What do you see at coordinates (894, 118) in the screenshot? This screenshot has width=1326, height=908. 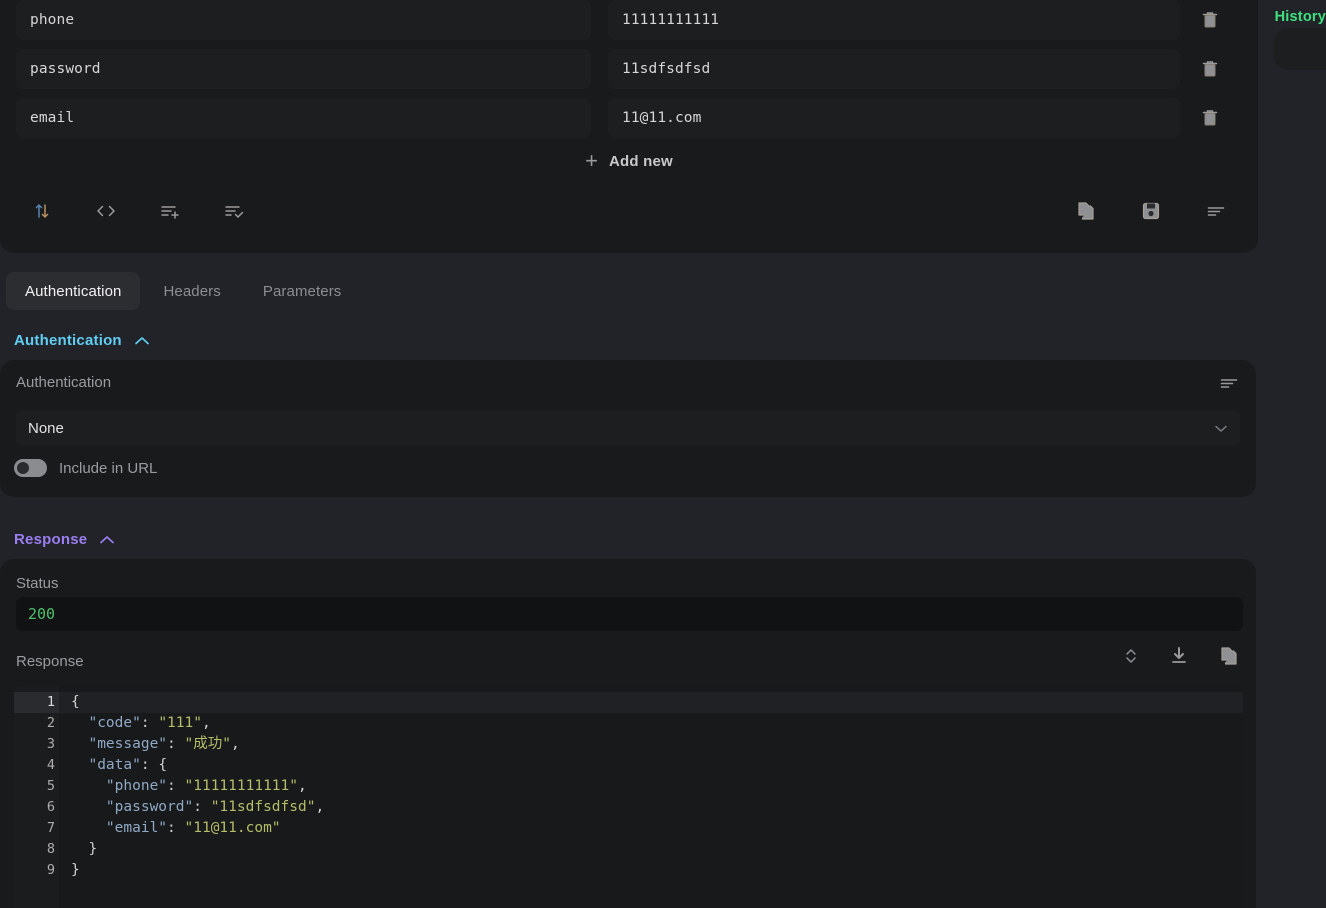 I see `value-input: 11@11.com` at bounding box center [894, 118].